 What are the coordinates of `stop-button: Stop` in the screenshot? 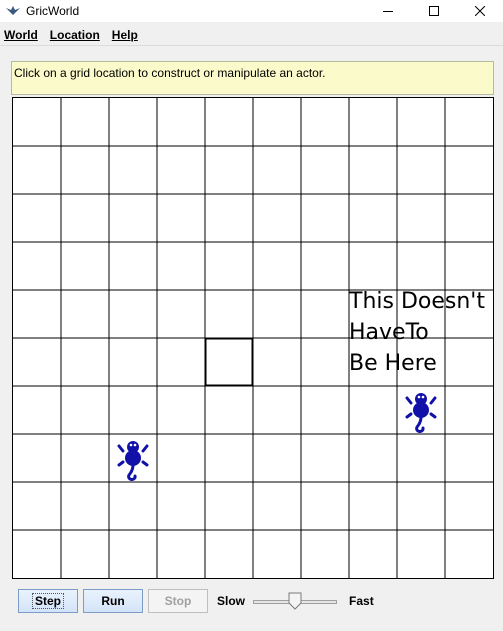 It's located at (178, 601).